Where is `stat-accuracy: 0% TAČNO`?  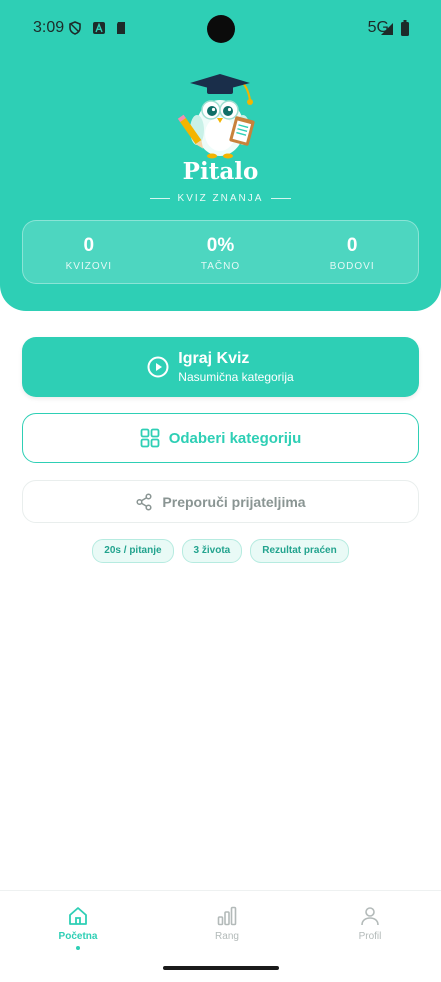 stat-accuracy: 0% TAČNO is located at coordinates (221, 252).